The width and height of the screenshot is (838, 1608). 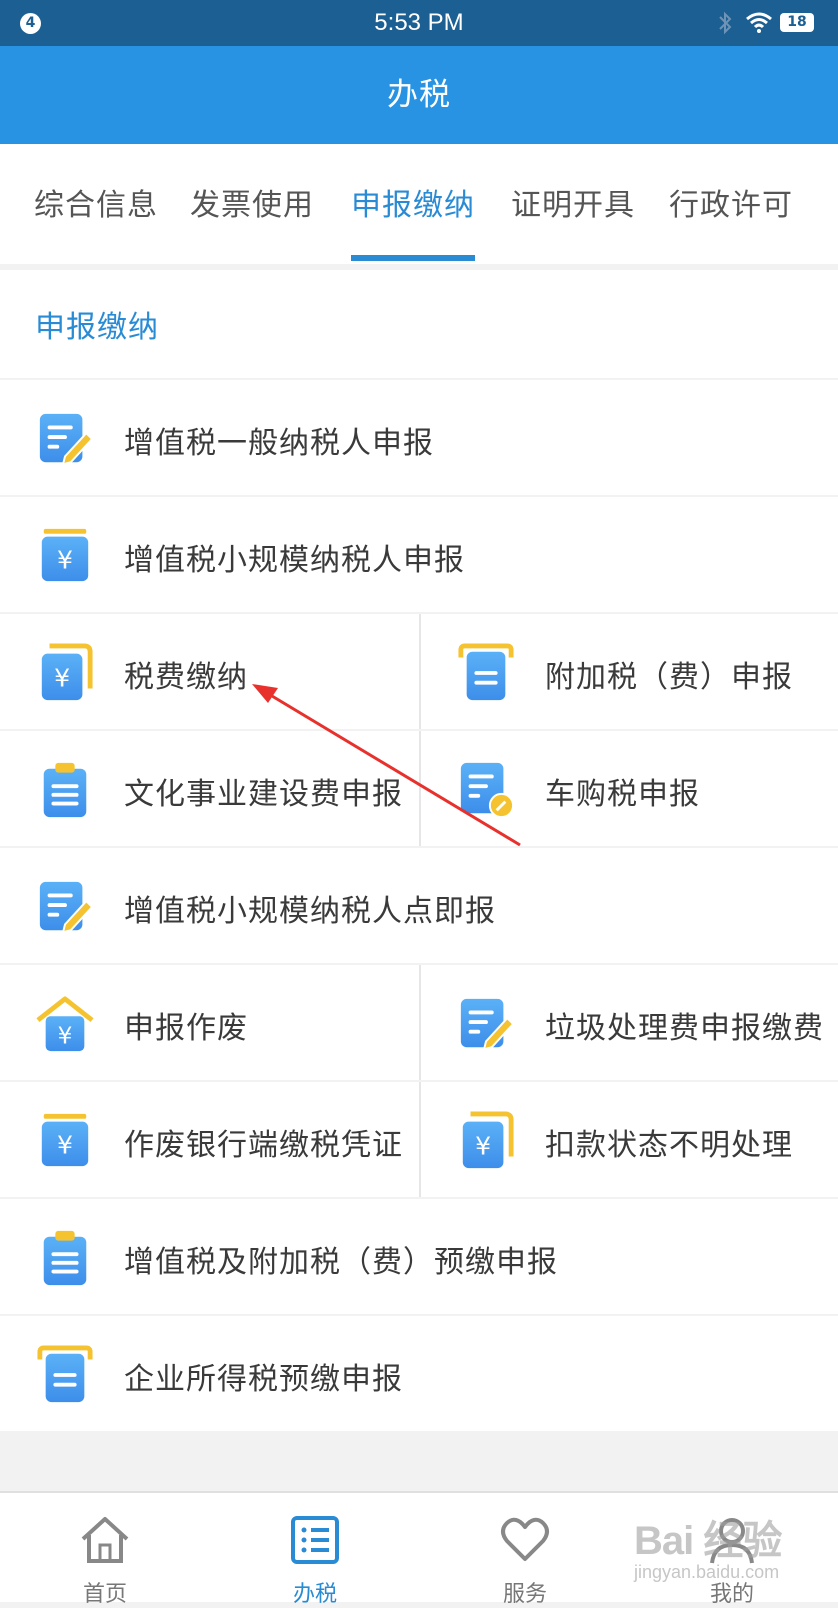 What do you see at coordinates (525, 1539) in the screenshot?
I see `heart-icon` at bounding box center [525, 1539].